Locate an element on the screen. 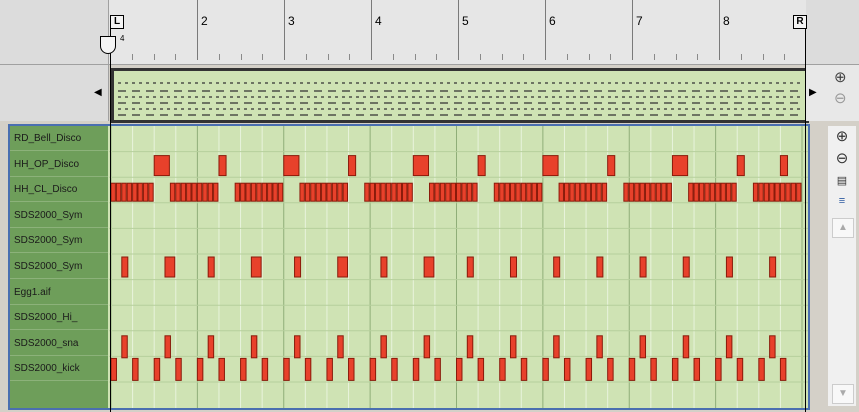 The width and height of the screenshot is (859, 412). overview-zoom-in-icon: ⊕ is located at coordinates (840, 77).